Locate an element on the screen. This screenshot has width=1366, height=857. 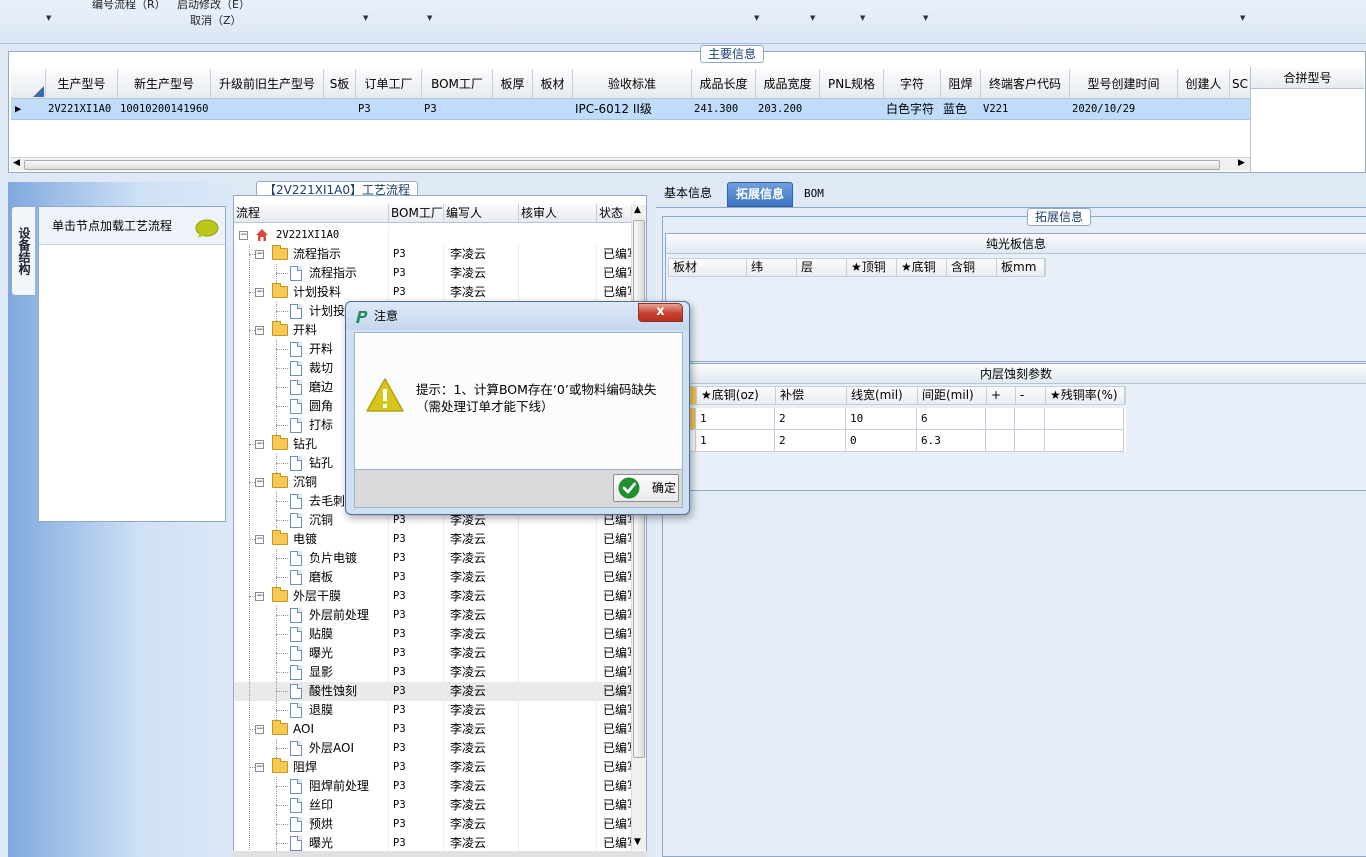
col-length: 成品长度 is located at coordinates (724, 84).